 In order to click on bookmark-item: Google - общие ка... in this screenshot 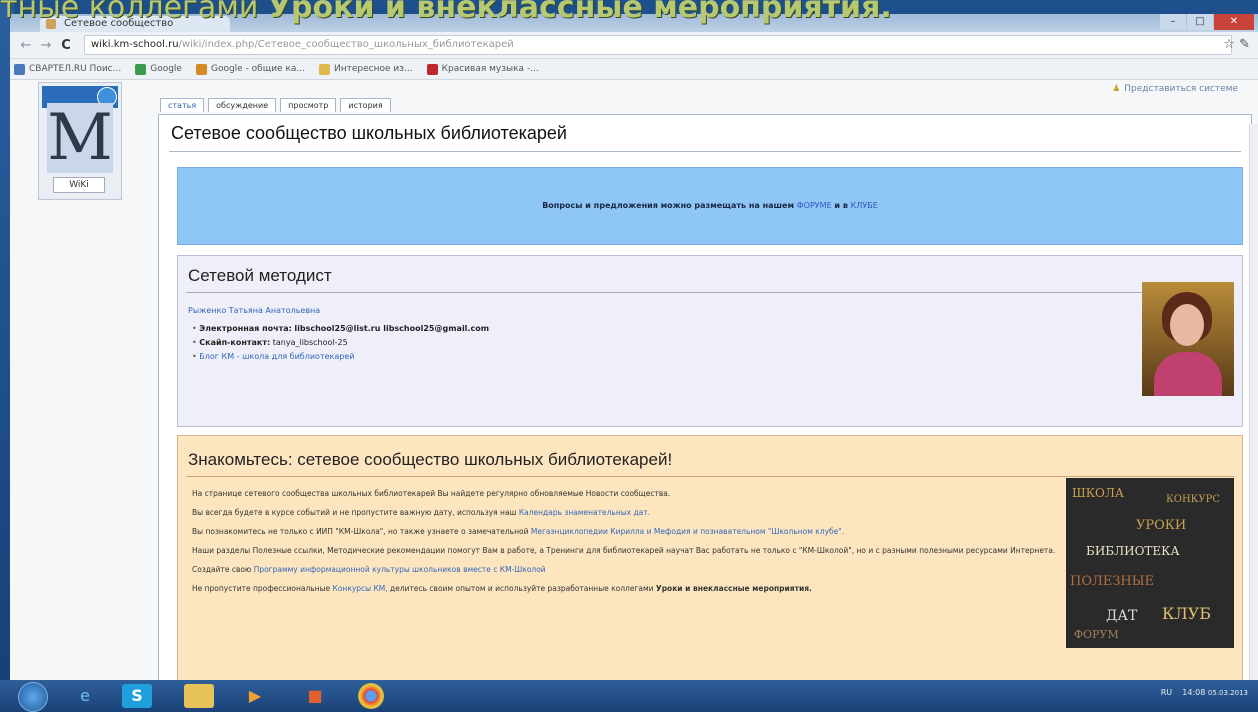, I will do `click(250, 69)`.